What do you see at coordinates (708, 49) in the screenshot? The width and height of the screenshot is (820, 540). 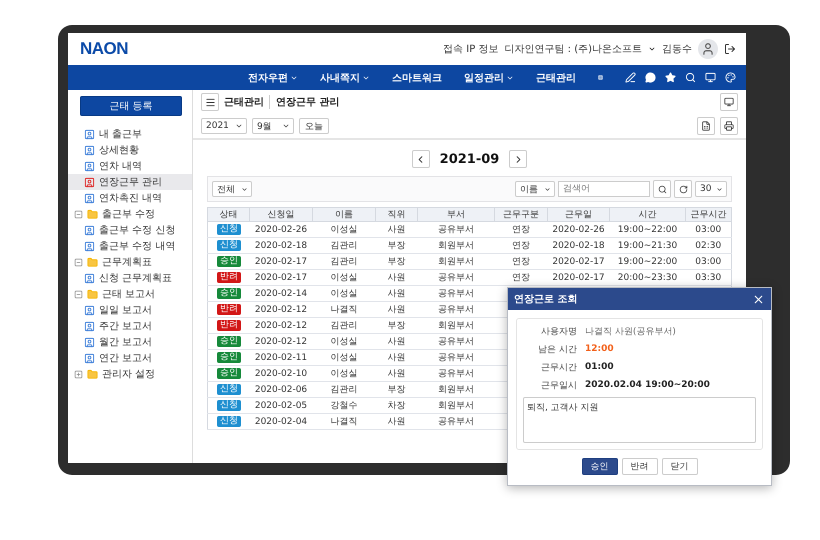 I see `avatar` at bounding box center [708, 49].